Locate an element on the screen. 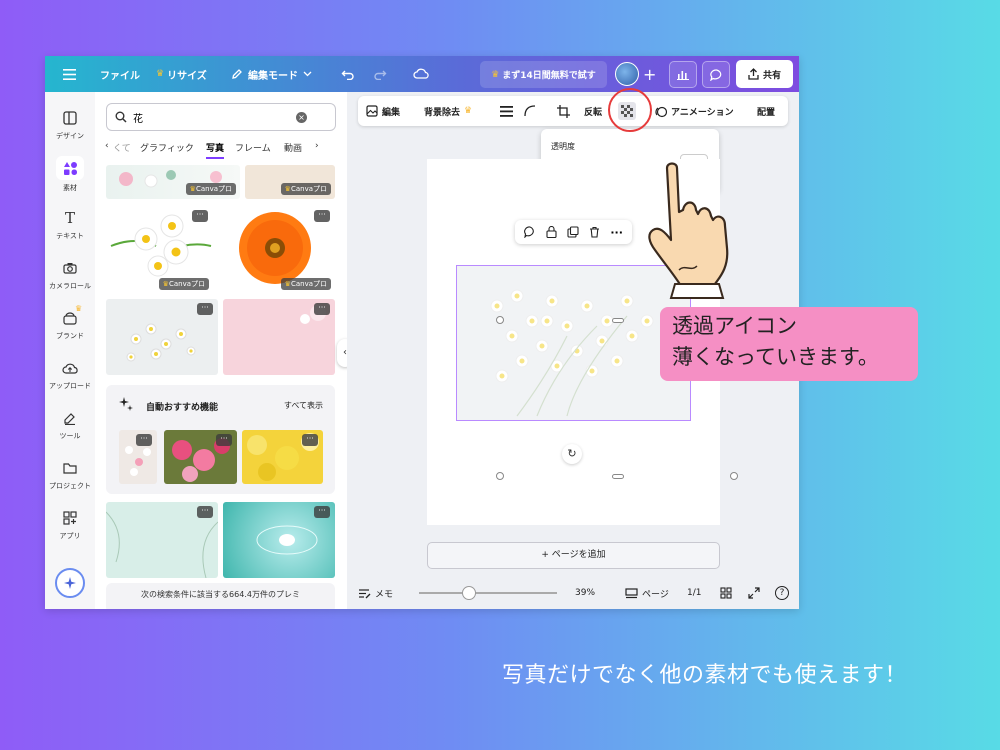 This screenshot has height=750, width=1000. hamburger-menu-icon is located at coordinates (69, 74).